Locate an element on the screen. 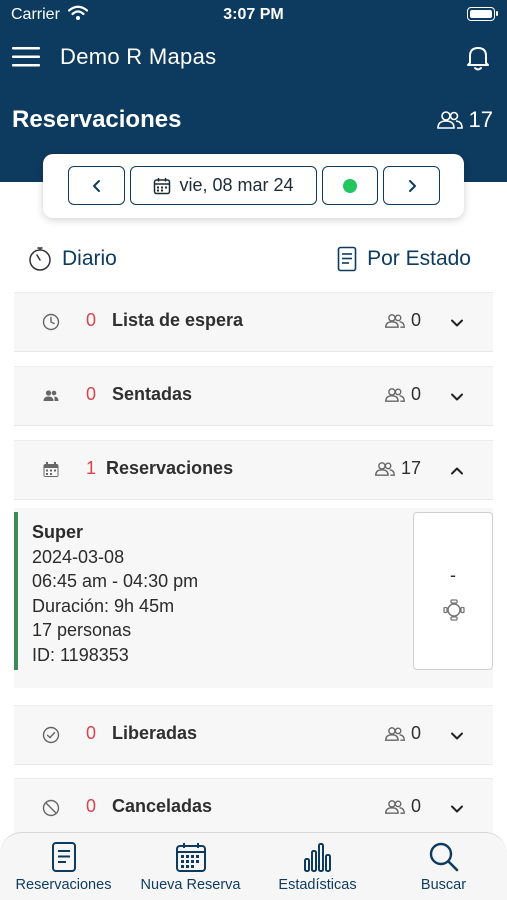  next-day-button is located at coordinates (411, 185).